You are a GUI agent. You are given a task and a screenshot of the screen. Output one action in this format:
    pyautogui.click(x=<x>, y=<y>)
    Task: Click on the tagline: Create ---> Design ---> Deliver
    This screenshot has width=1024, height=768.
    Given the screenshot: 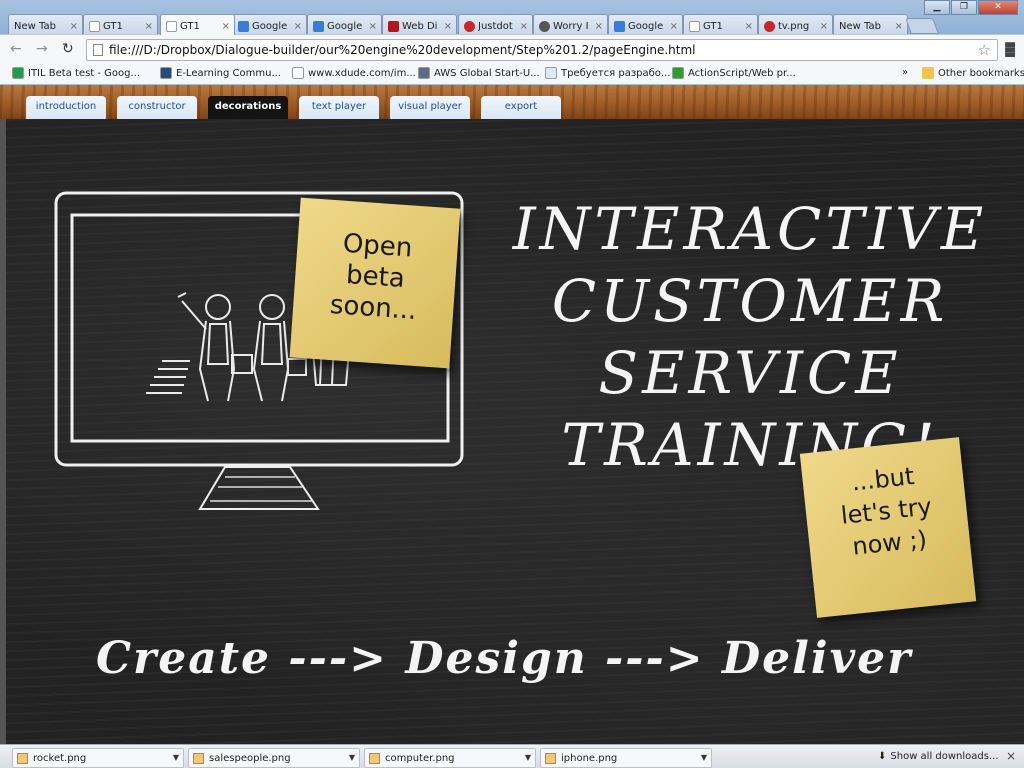 What is the action you would take?
    pyautogui.click(x=504, y=658)
    